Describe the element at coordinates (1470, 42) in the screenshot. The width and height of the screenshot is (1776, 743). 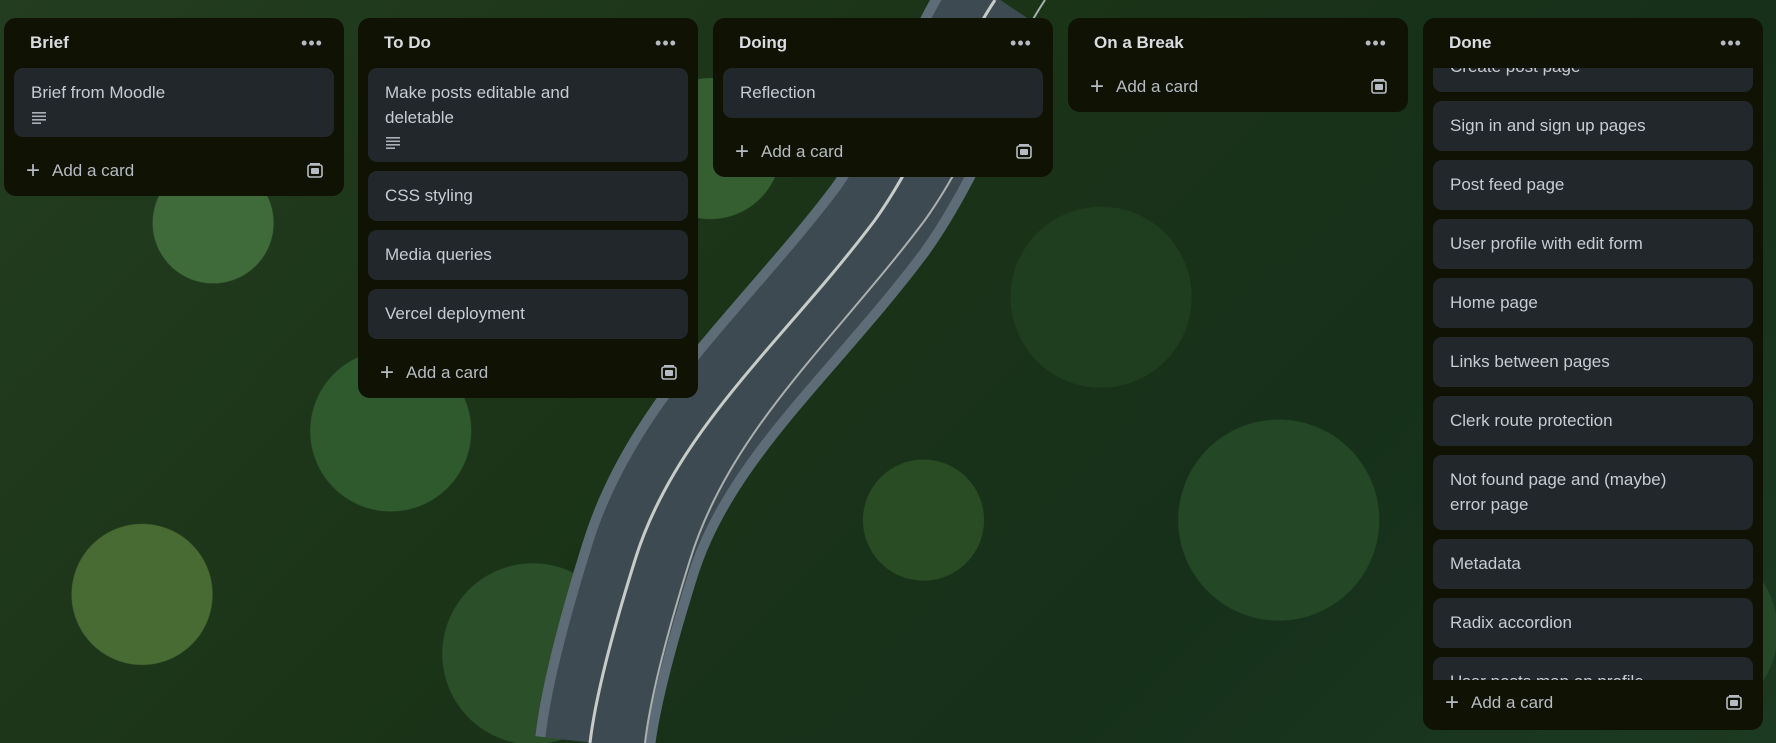
I see `list-title: Done` at that location.